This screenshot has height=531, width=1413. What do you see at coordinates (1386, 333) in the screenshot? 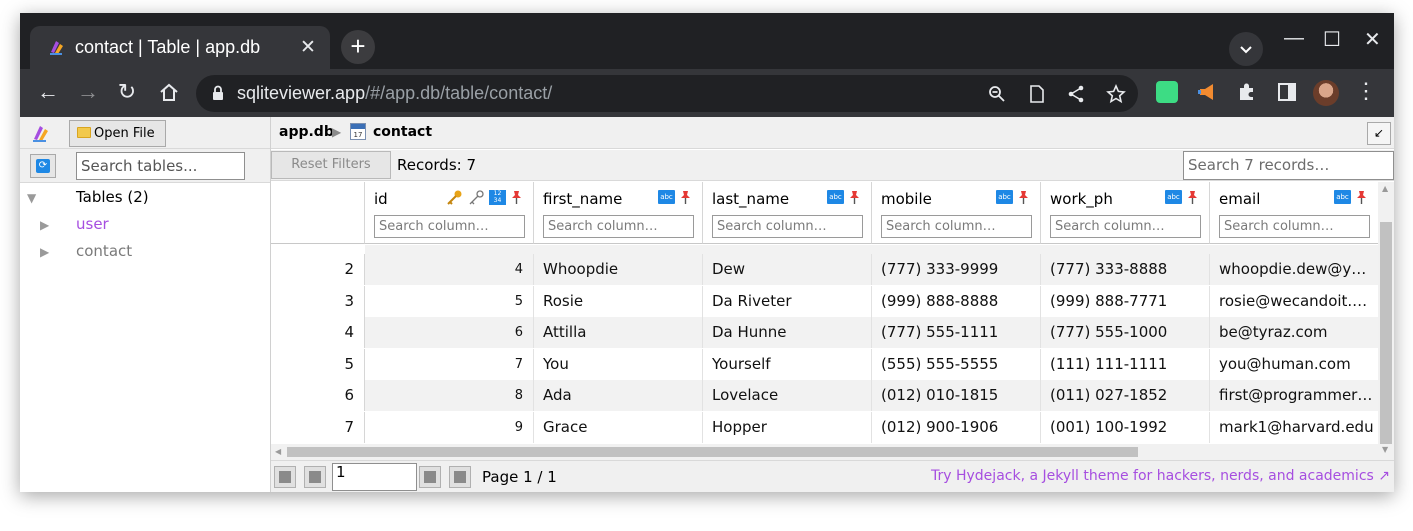
I see `vertical-scroll-thumb` at bounding box center [1386, 333].